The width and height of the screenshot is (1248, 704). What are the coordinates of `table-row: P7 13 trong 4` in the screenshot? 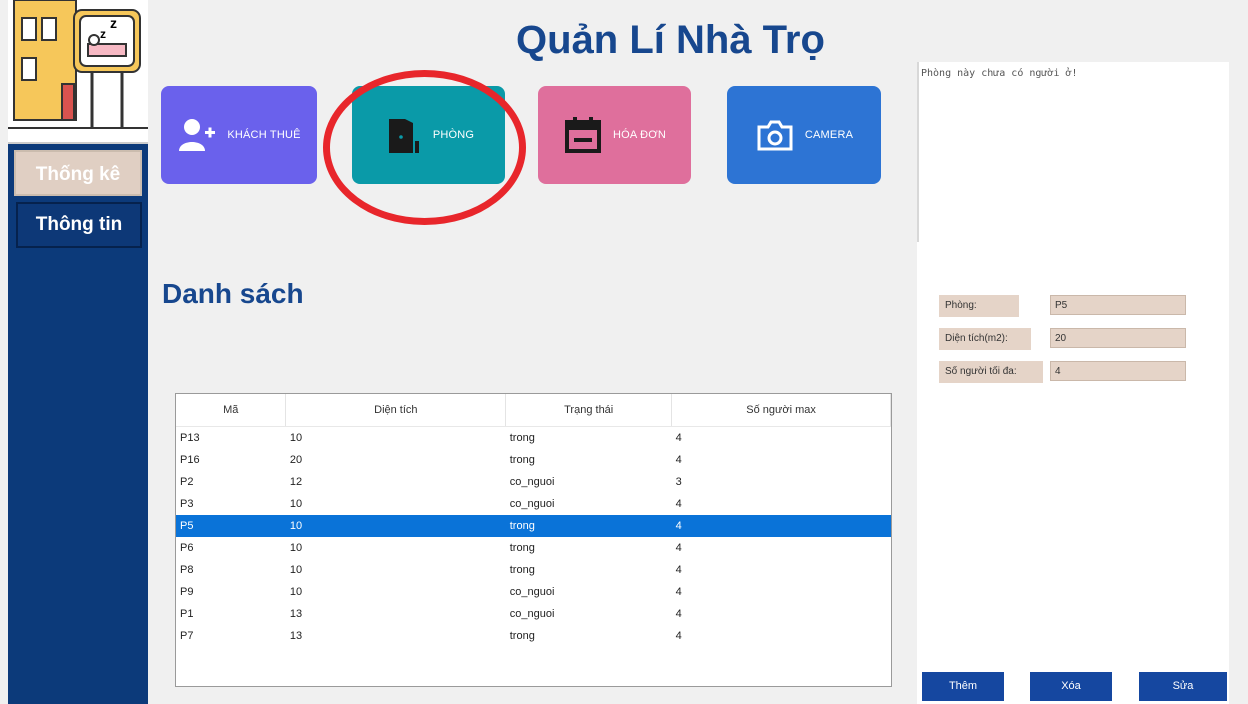 It's located at (533, 636).